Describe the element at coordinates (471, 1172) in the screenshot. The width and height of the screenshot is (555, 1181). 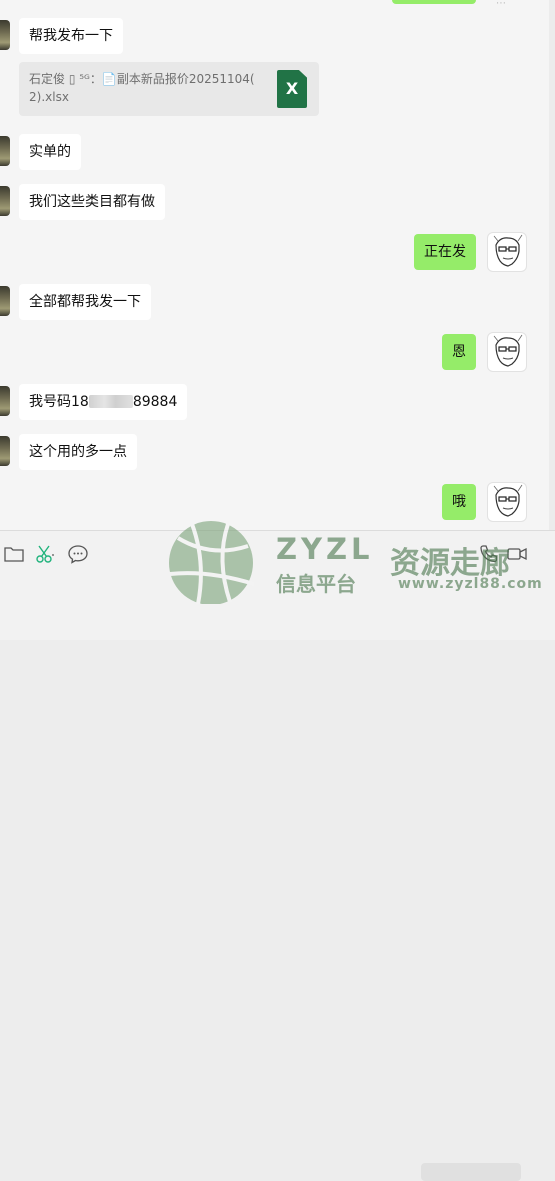
I see `send-button` at that location.